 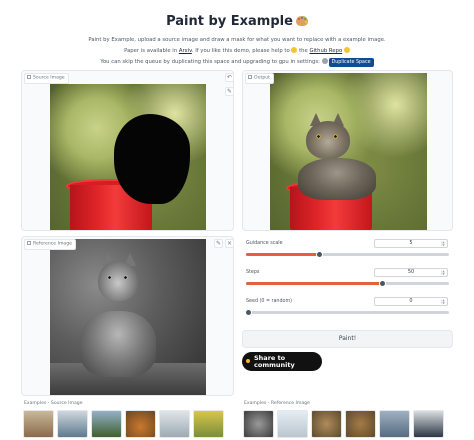 What do you see at coordinates (241, 51) in the screenshot?
I see `help-text: . If you like this demo, please help to` at bounding box center [241, 51].